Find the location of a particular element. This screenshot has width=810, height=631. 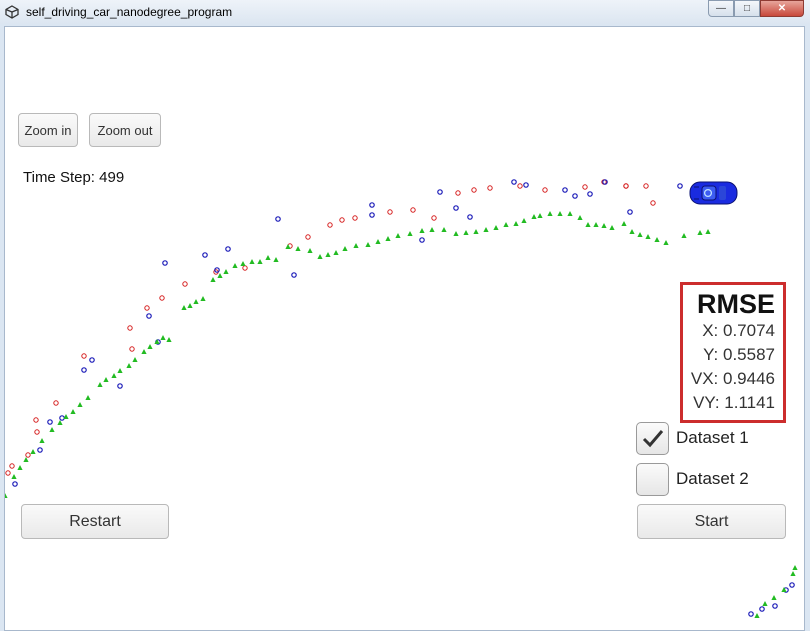

window-controls: — □ ✕ is located at coordinates (756, 9).